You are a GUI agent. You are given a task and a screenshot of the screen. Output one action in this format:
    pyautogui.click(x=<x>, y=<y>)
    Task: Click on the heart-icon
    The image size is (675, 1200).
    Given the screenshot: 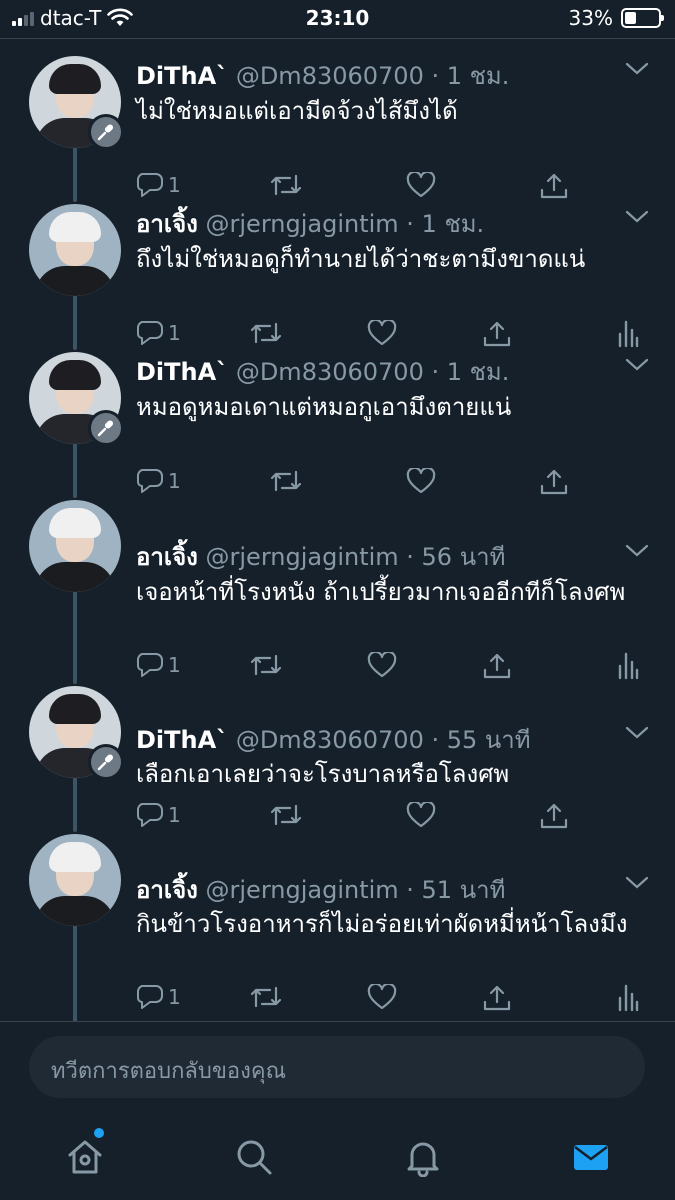 What is the action you would take?
    pyautogui.click(x=382, y=997)
    